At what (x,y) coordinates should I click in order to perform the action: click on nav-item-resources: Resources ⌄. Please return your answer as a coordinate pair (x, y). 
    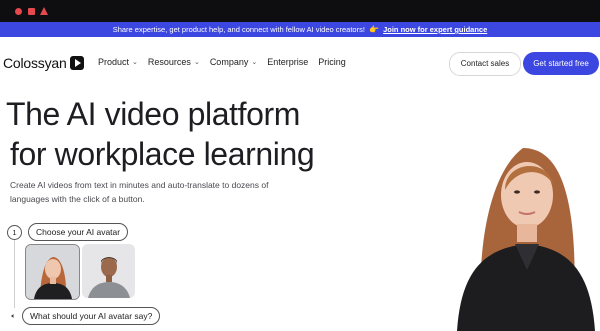
    Looking at the image, I should click on (174, 62).